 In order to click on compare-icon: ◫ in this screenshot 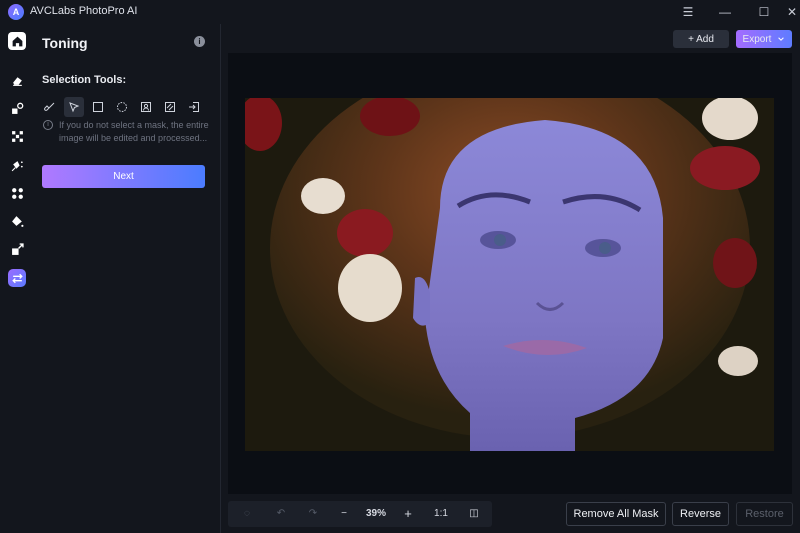, I will do `click(474, 514)`.